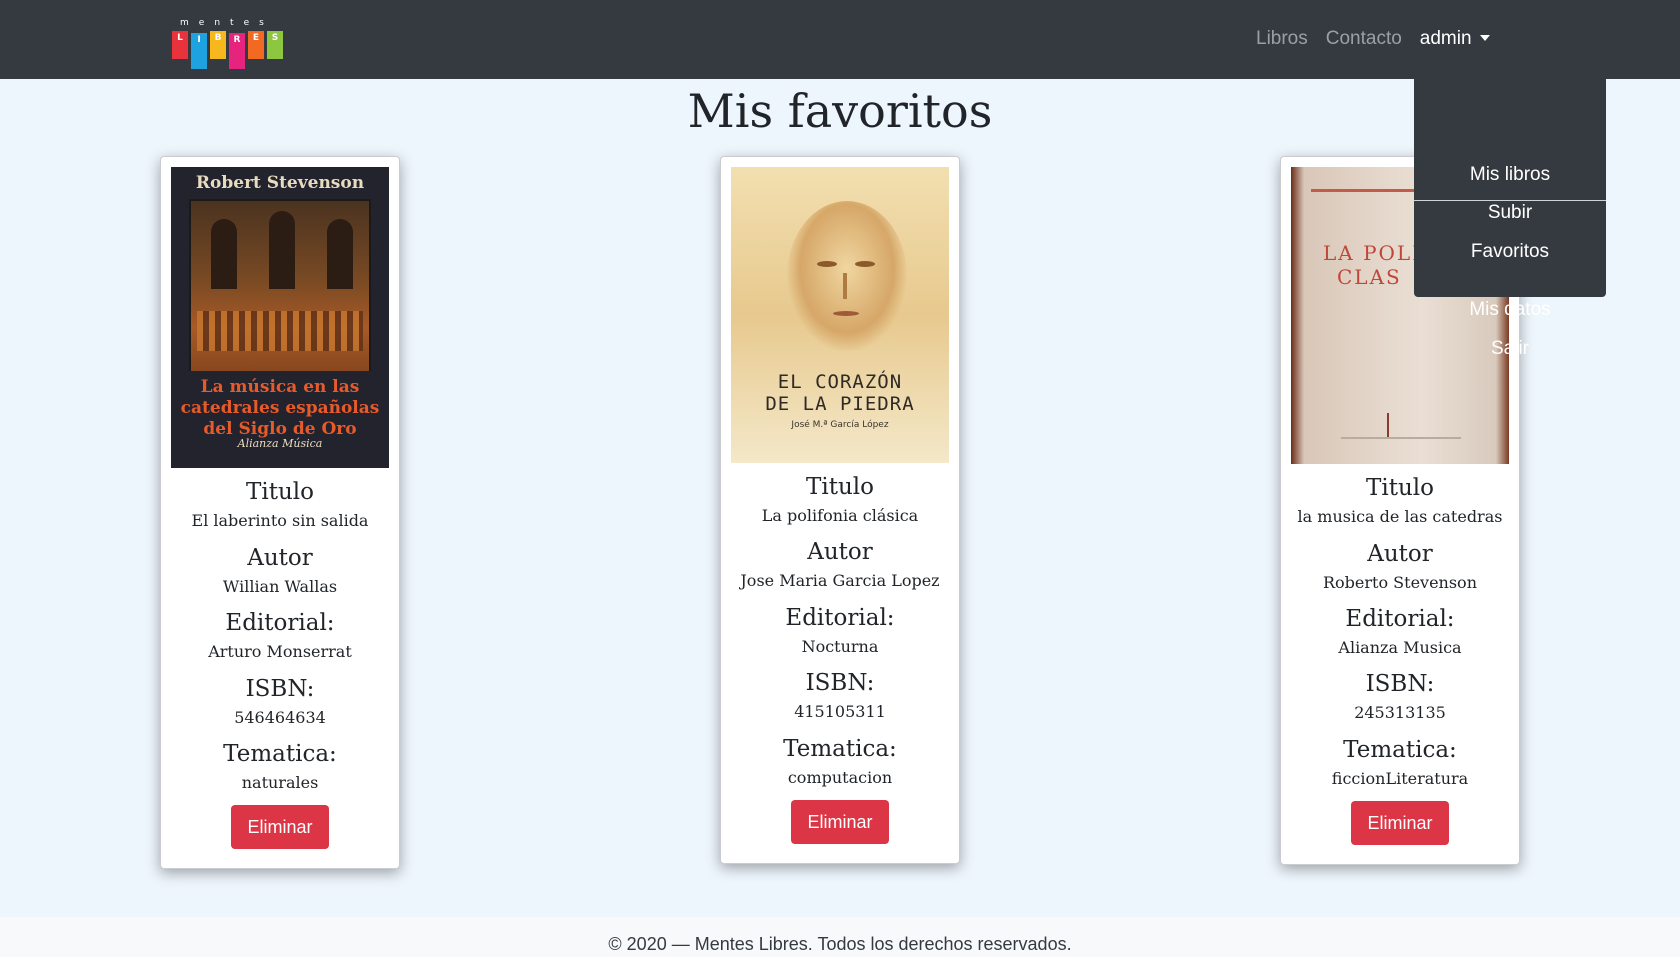 This screenshot has width=1680, height=968. What do you see at coordinates (280, 443) in the screenshot?
I see `cover-publisher-text: Alianza Música` at bounding box center [280, 443].